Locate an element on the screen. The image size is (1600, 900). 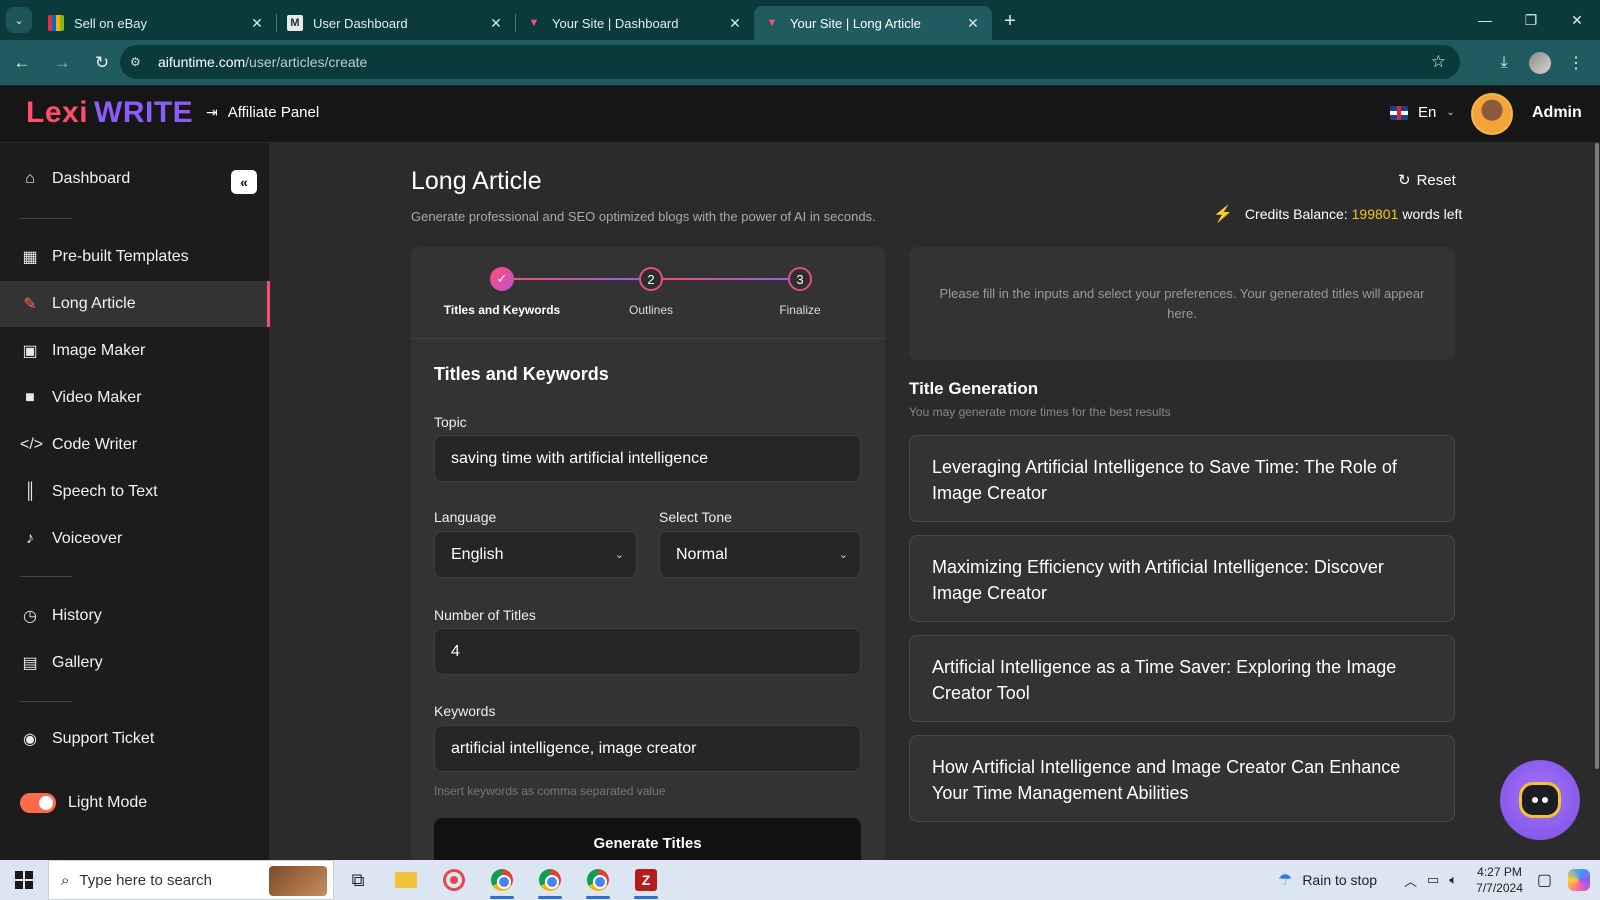
start-button is located at coordinates (24, 880).